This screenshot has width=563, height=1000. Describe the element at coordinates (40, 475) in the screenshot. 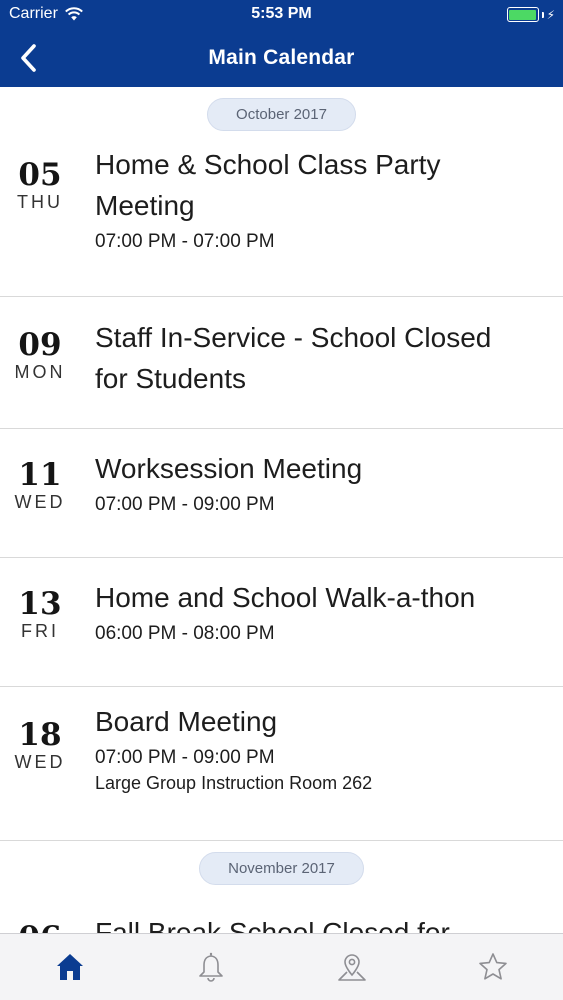

I see `event-day: 11` at that location.